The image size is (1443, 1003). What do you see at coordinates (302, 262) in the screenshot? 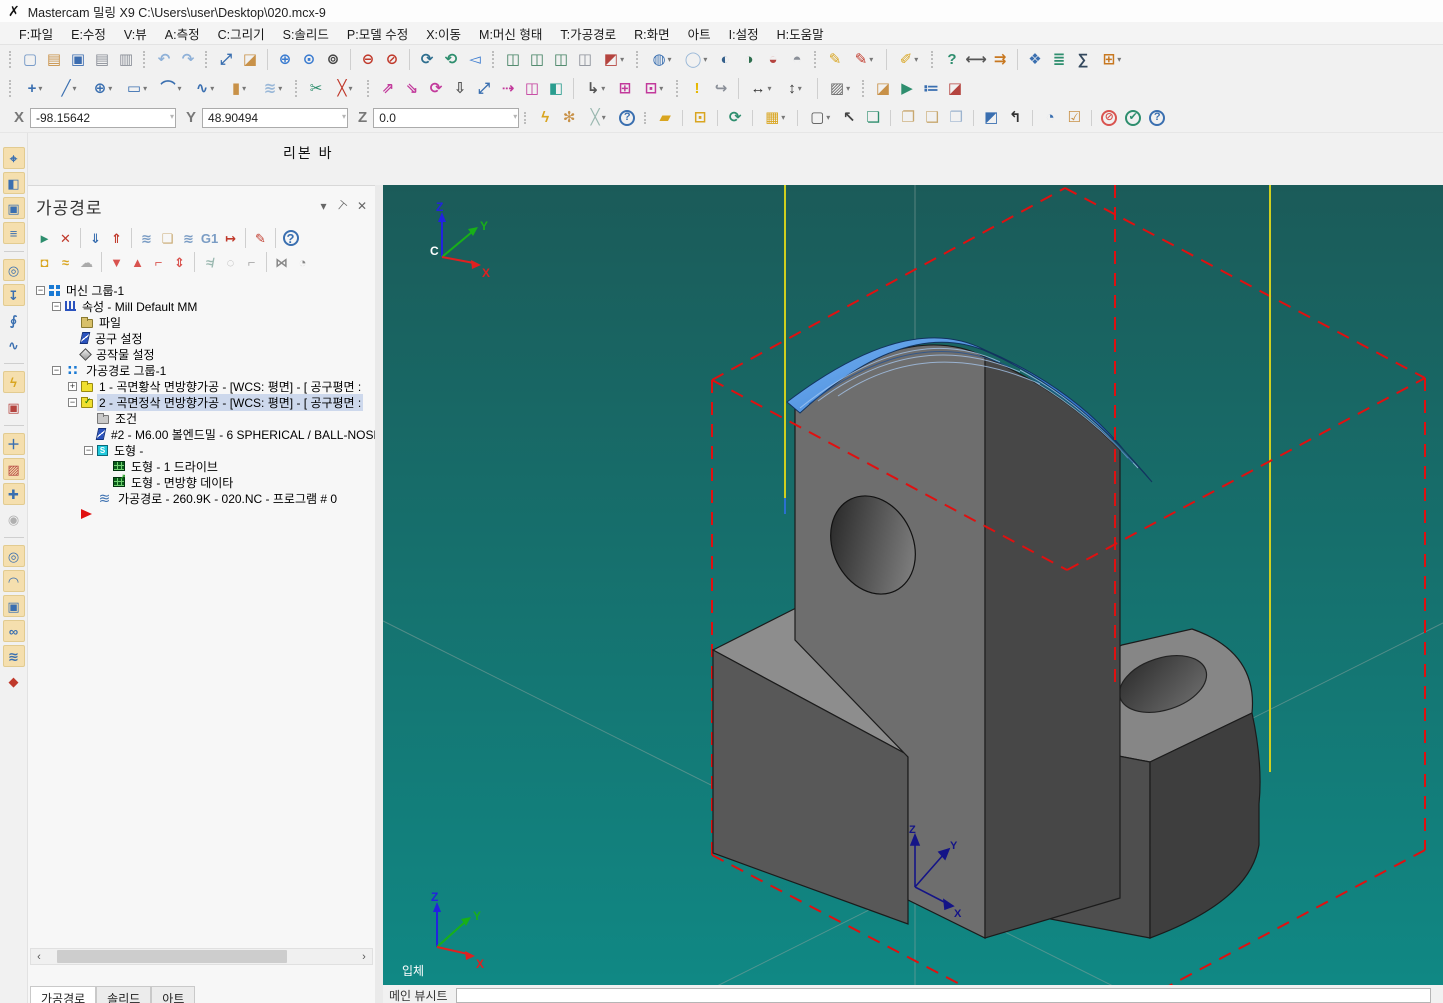
I see `pie-edit-icon: ◔` at bounding box center [302, 262].